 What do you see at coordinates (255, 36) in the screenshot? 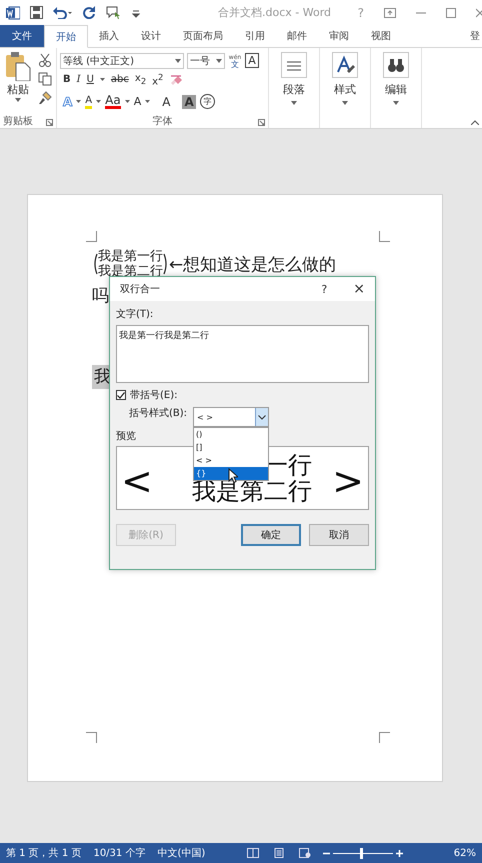
I see `ribbon-tab: 引用` at bounding box center [255, 36].